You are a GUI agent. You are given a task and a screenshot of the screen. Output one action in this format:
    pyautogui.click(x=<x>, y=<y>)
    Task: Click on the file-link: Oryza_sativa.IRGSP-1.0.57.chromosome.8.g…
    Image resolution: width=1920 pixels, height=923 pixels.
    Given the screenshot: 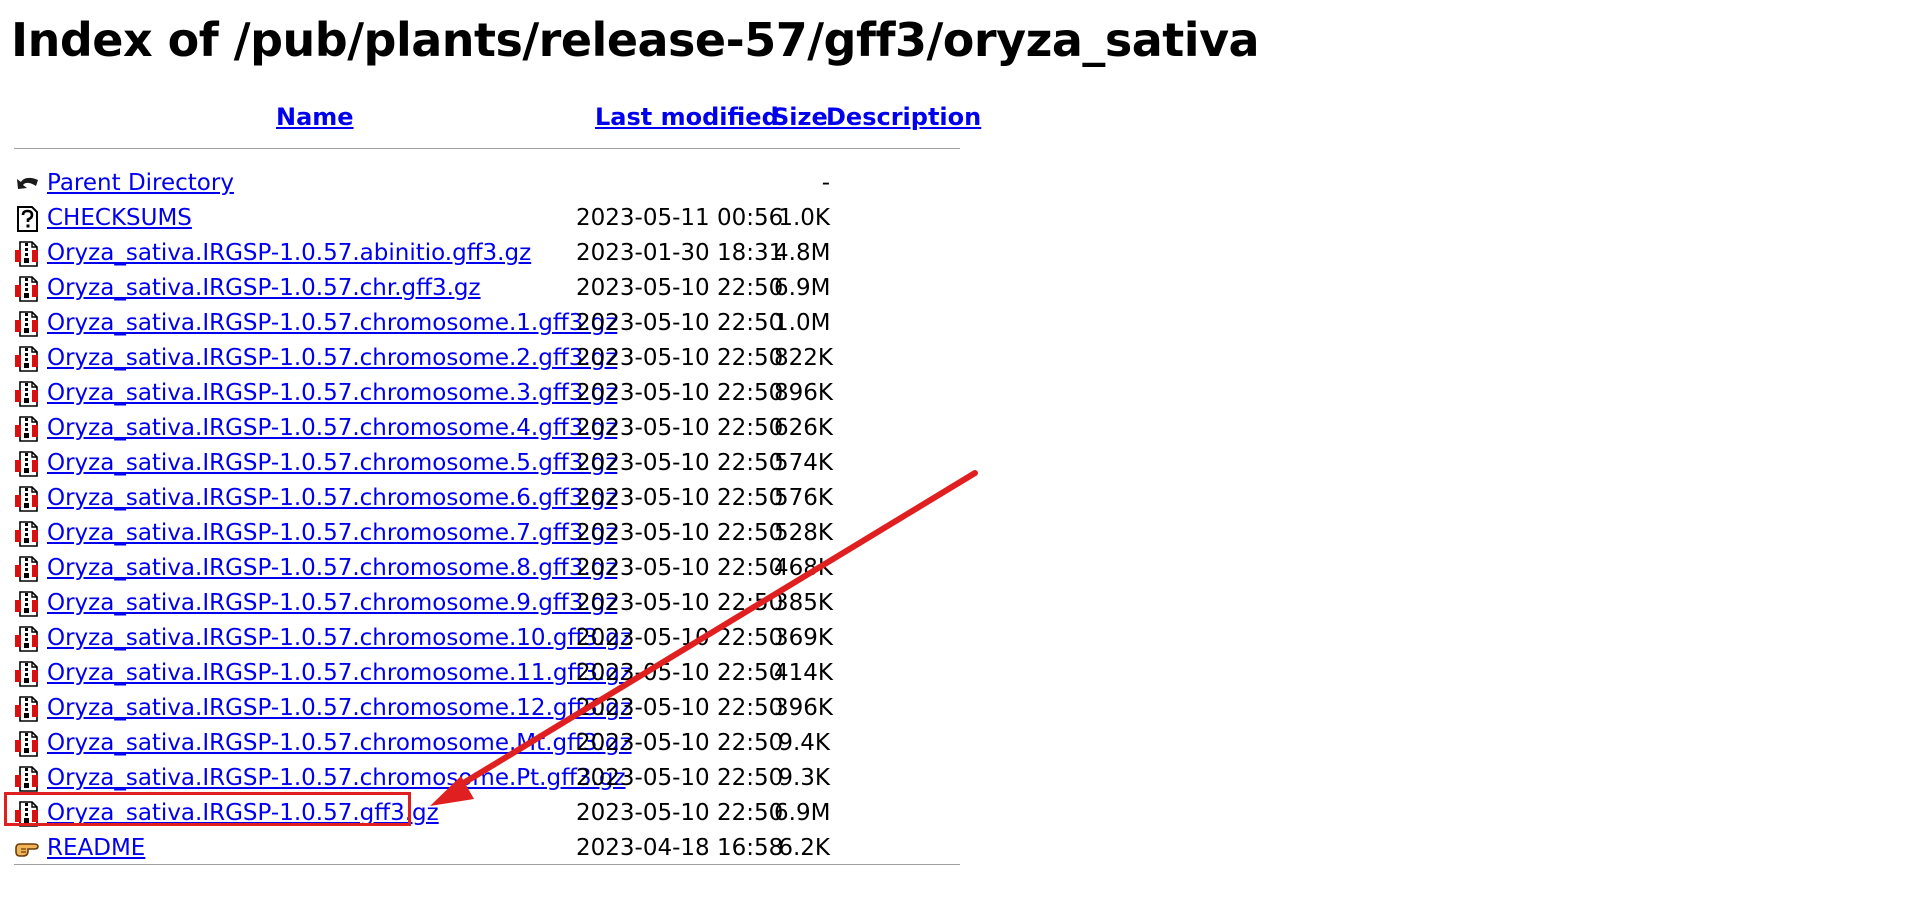 What is the action you would take?
    pyautogui.click(x=332, y=568)
    